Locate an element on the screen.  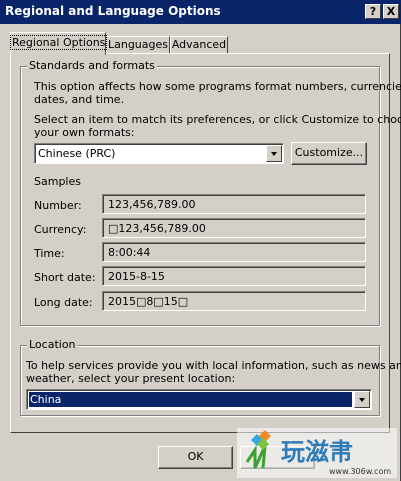
window-title: Regional and Language Options is located at coordinates (113, 11).